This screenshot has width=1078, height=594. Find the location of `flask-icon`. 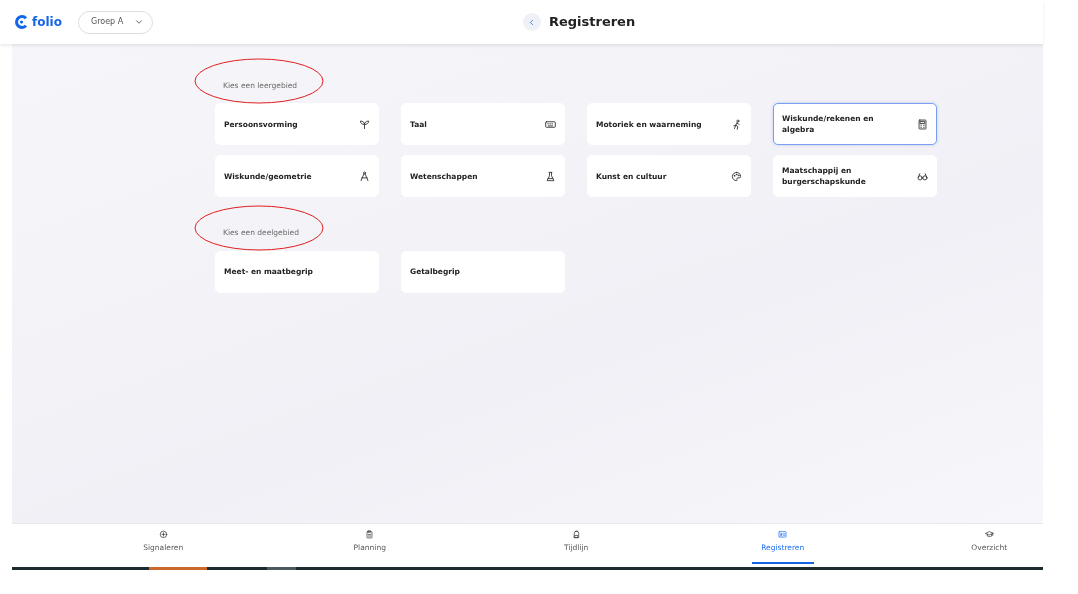

flask-icon is located at coordinates (550, 176).